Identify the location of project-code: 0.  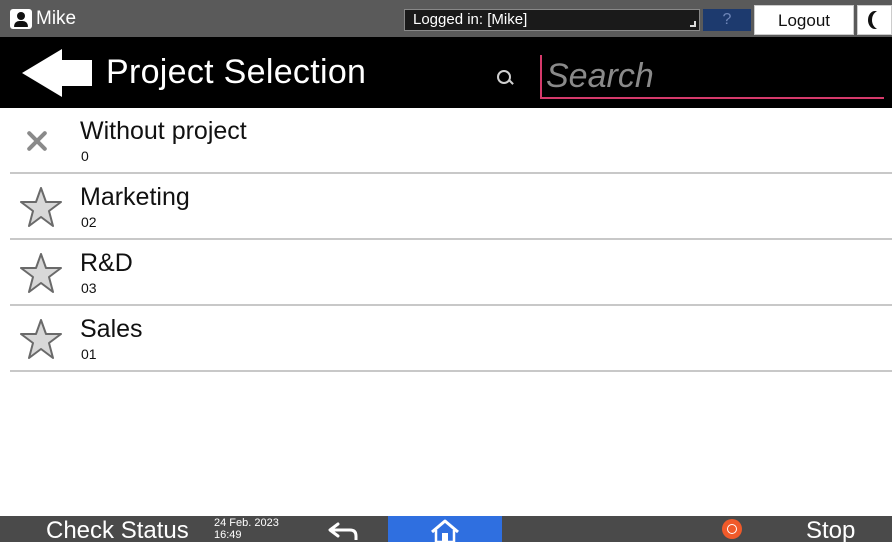
(85, 156).